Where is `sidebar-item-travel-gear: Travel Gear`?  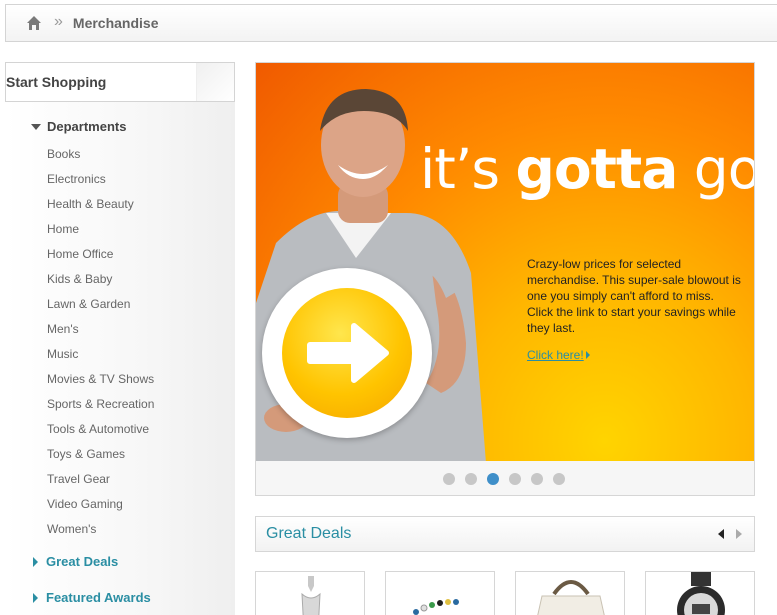
sidebar-item-travel-gear: Travel Gear is located at coordinates (100, 479).